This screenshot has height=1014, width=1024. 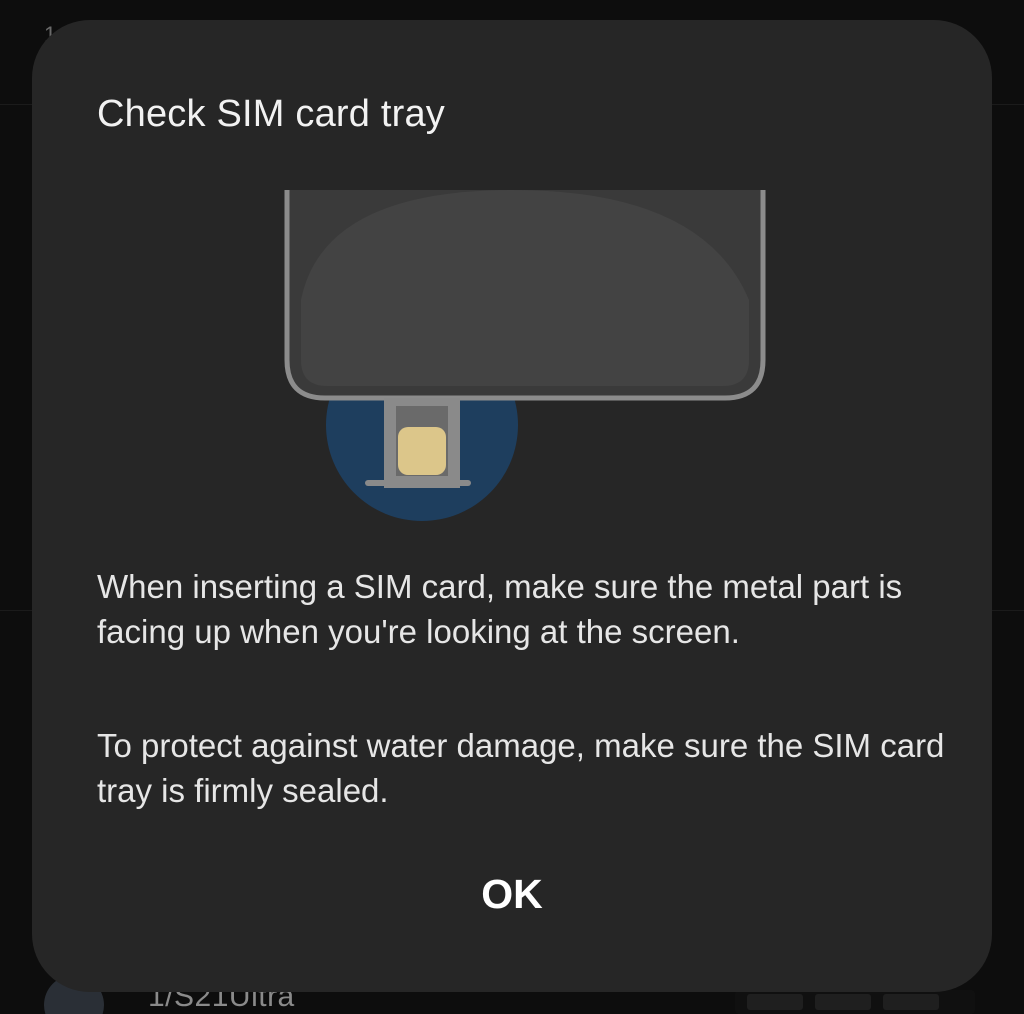 What do you see at coordinates (422, 451) in the screenshot?
I see `sim-chip` at bounding box center [422, 451].